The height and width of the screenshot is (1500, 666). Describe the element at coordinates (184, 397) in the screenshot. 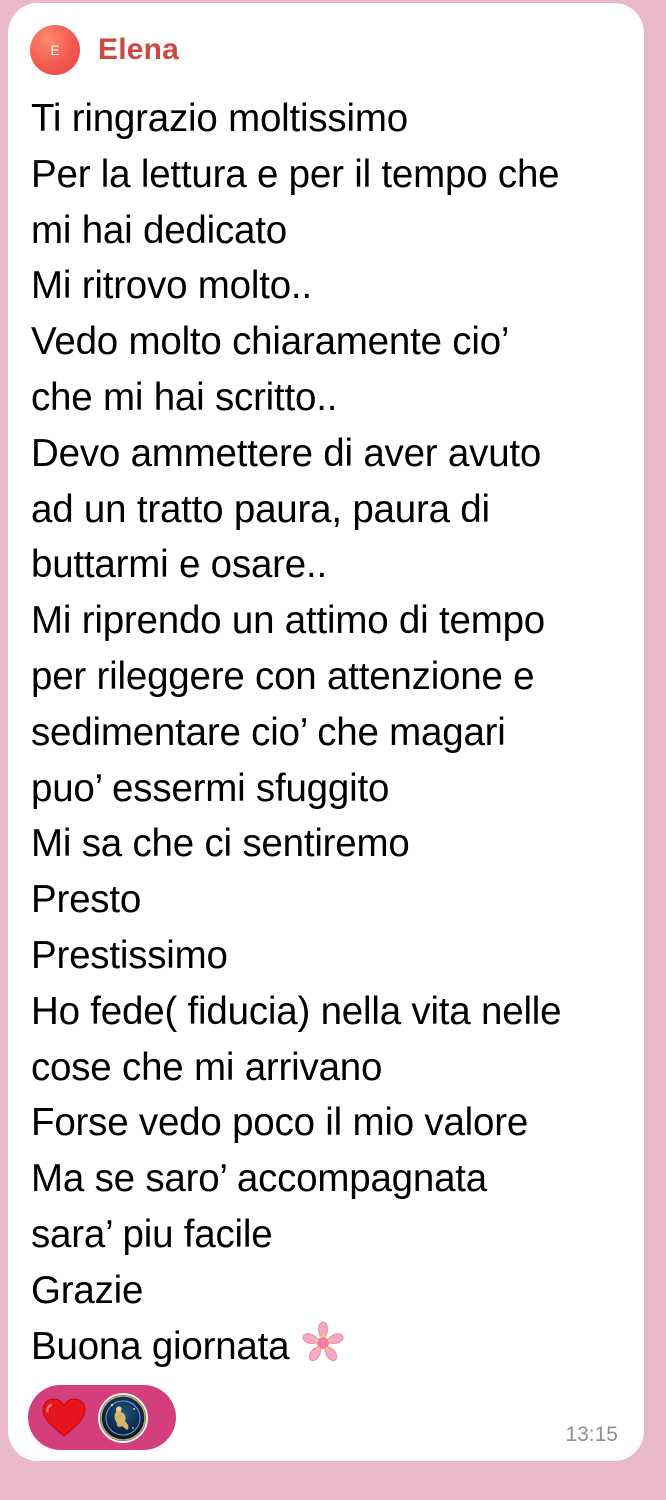

I see `message-line: che mi hai scritto..` at that location.